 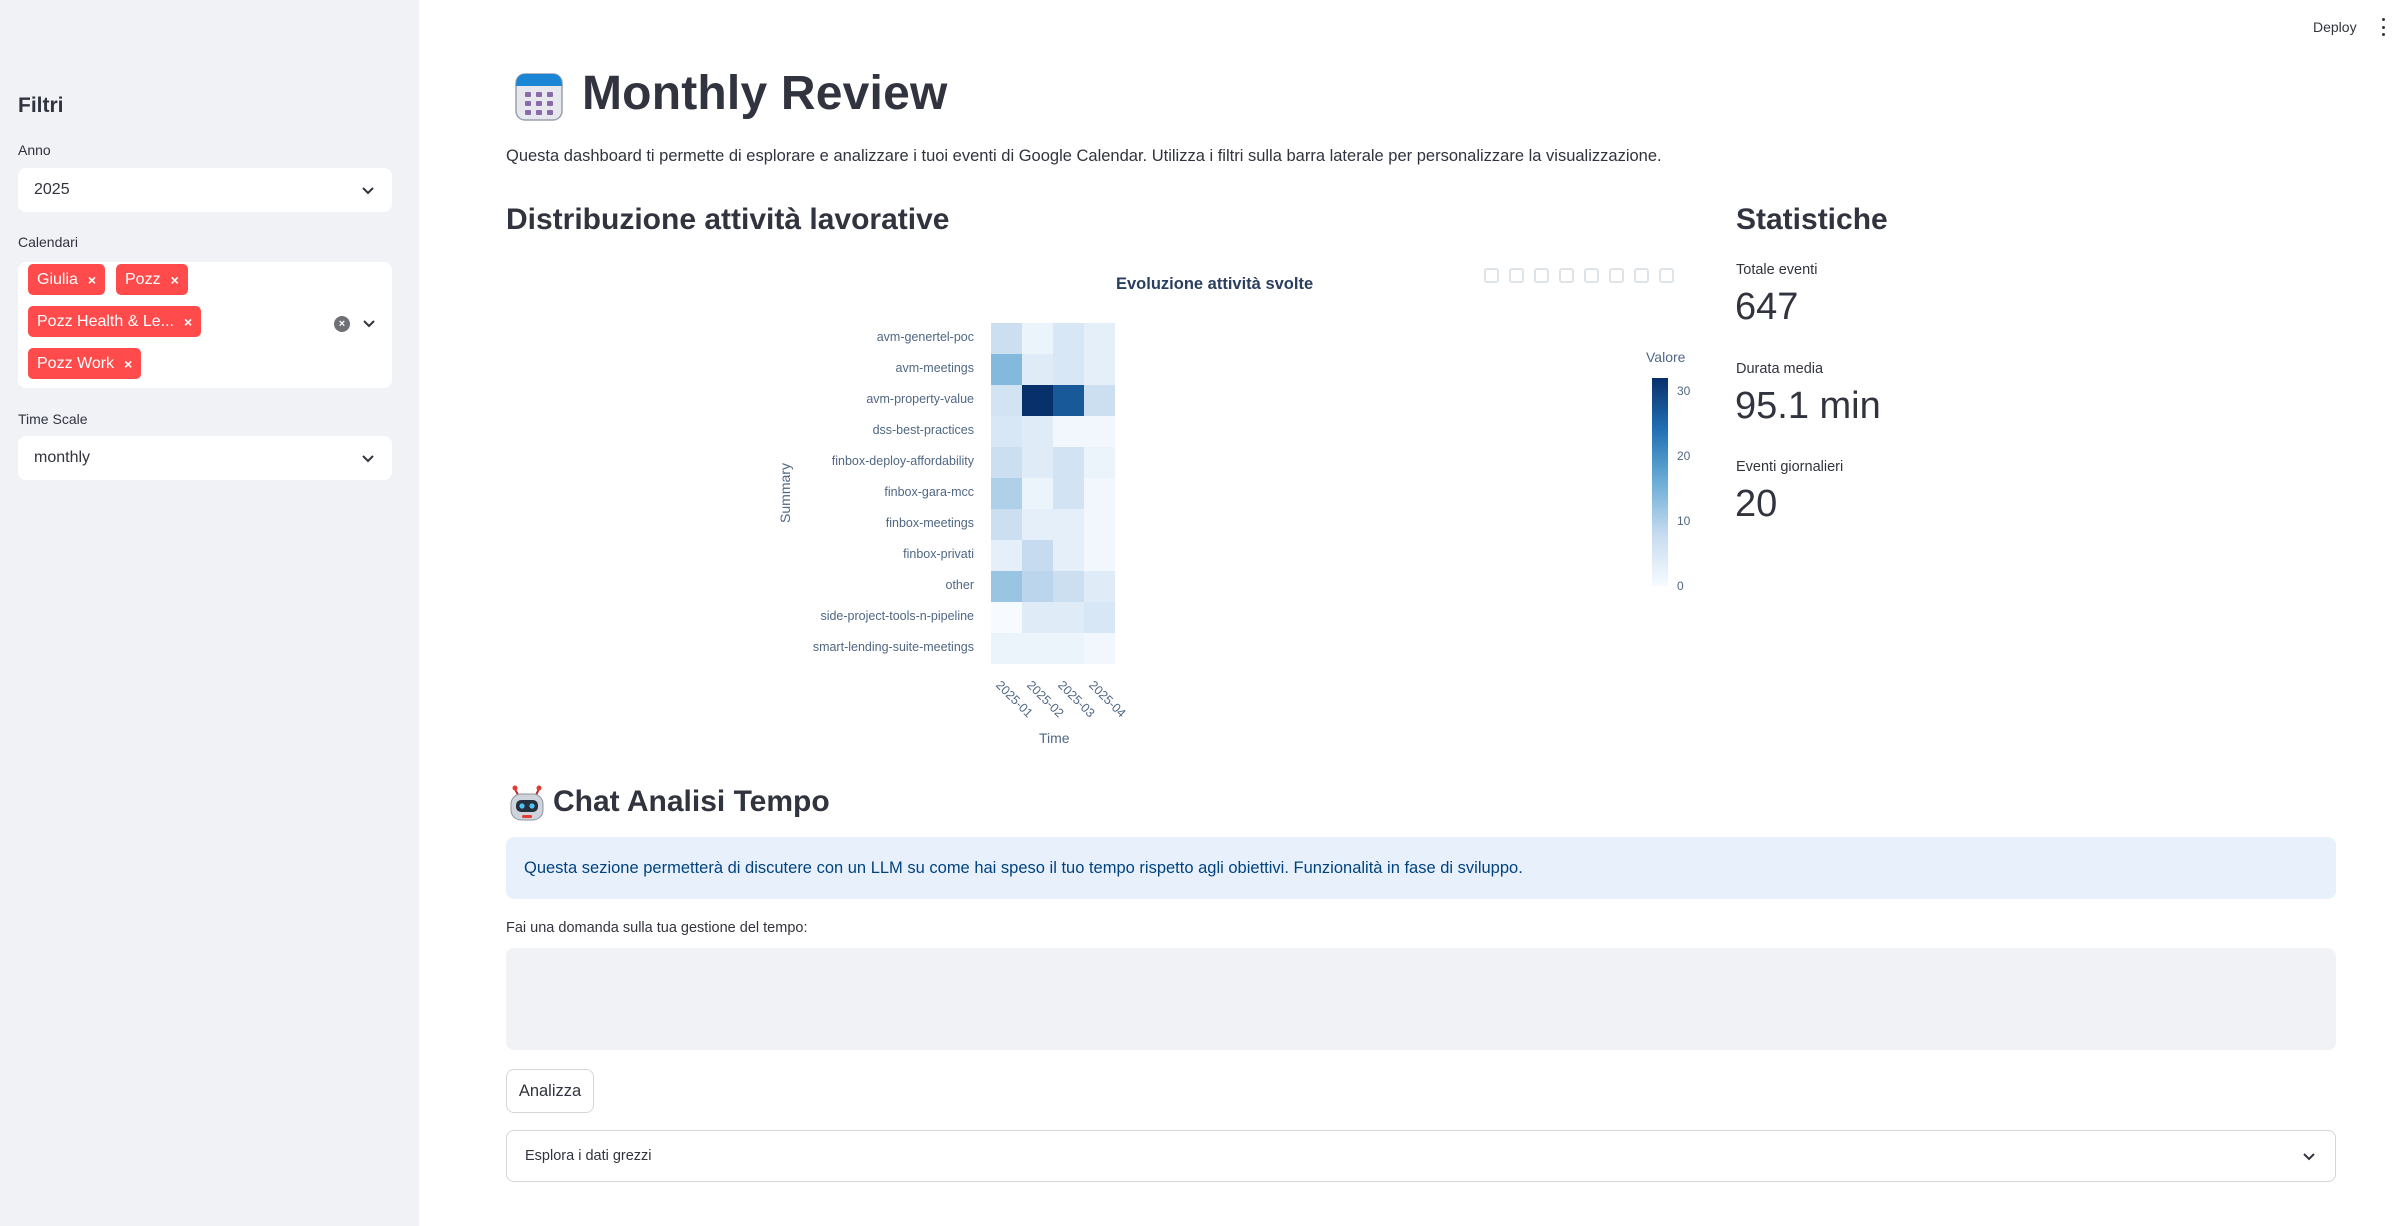 I want to click on zoom-in-icon, so click(x=1616, y=275).